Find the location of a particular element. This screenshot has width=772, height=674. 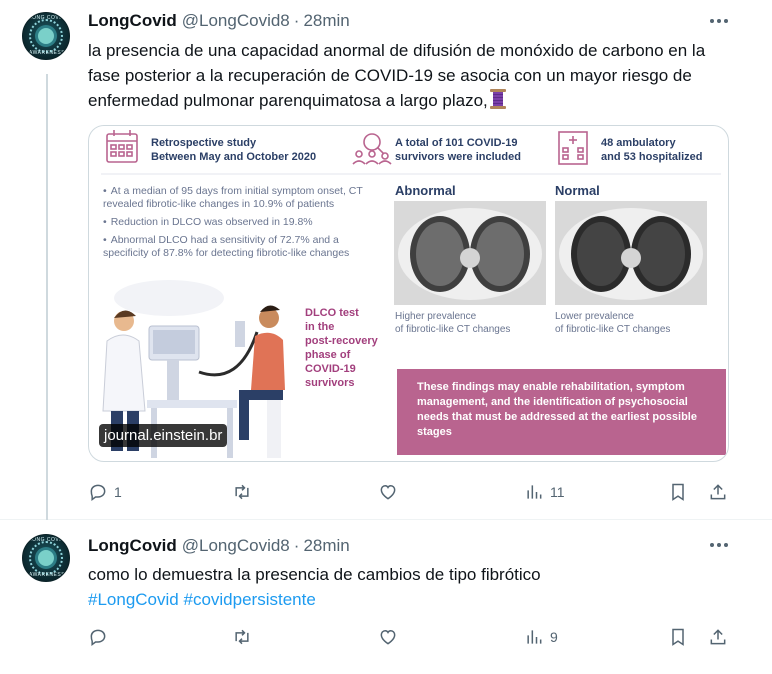

reply-button is located at coordinates (98, 637).